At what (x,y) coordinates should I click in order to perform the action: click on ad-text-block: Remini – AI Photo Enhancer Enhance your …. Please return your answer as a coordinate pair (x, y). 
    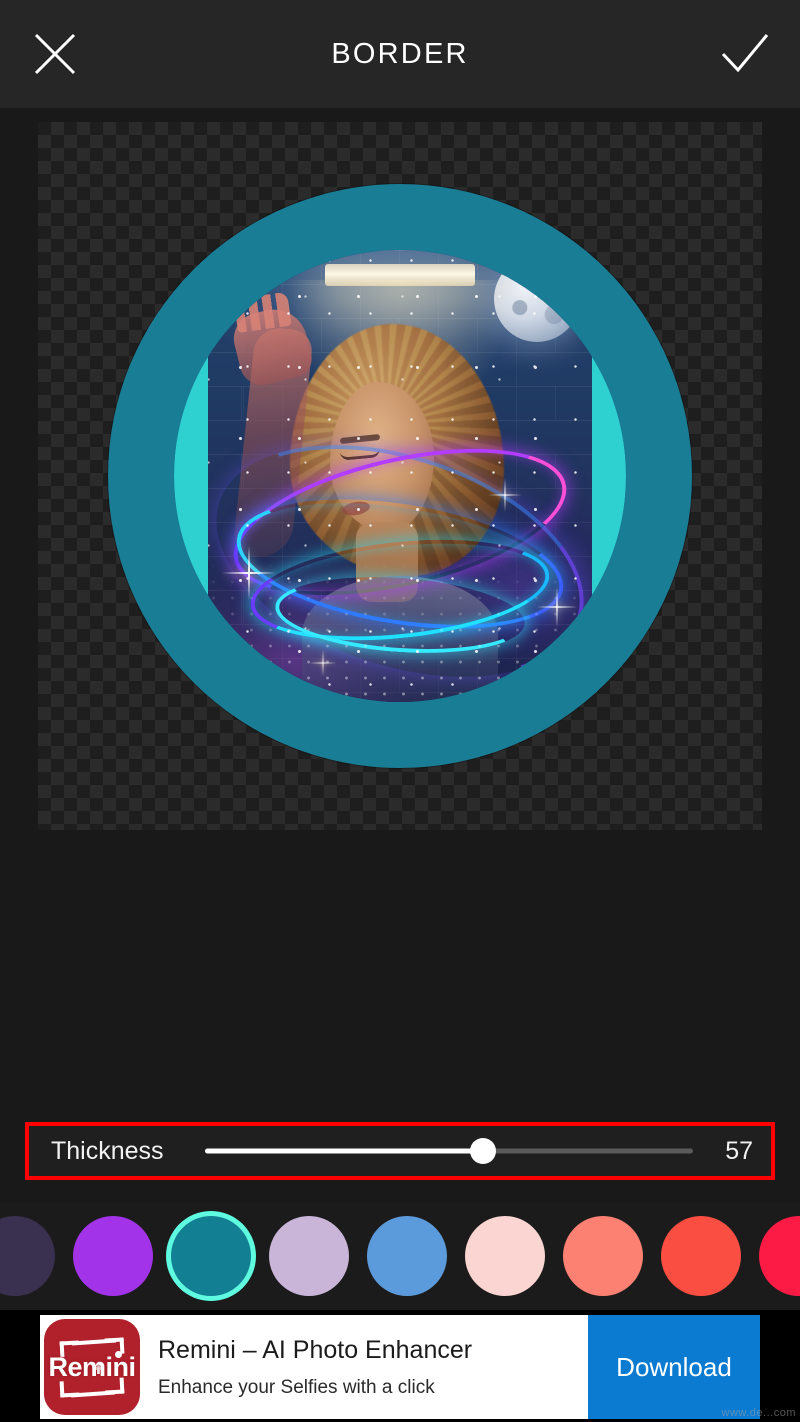
    Looking at the image, I should click on (366, 1367).